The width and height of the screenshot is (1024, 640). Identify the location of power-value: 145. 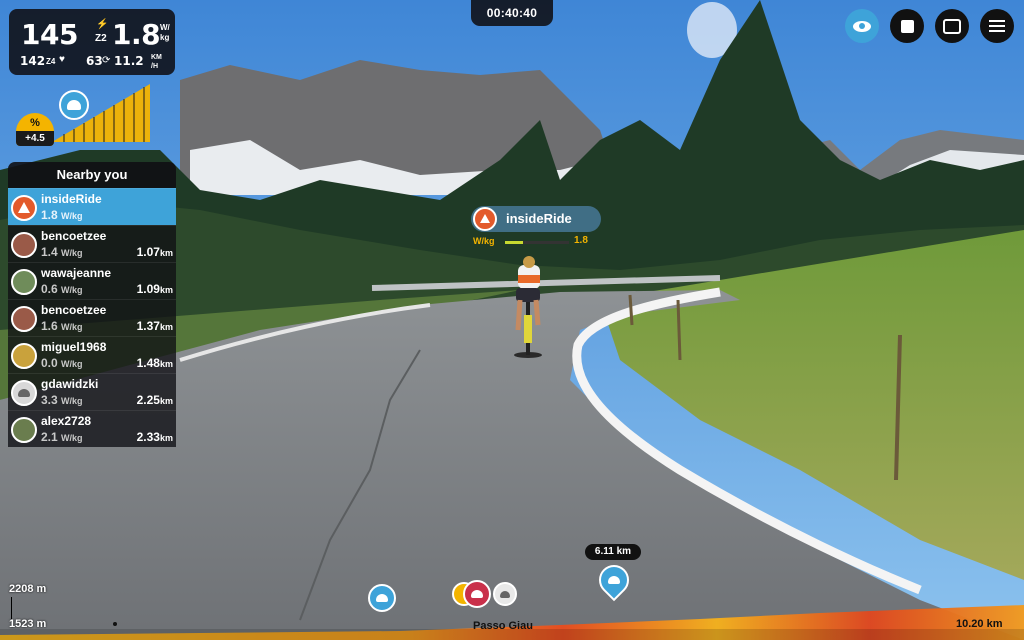
(49, 34).